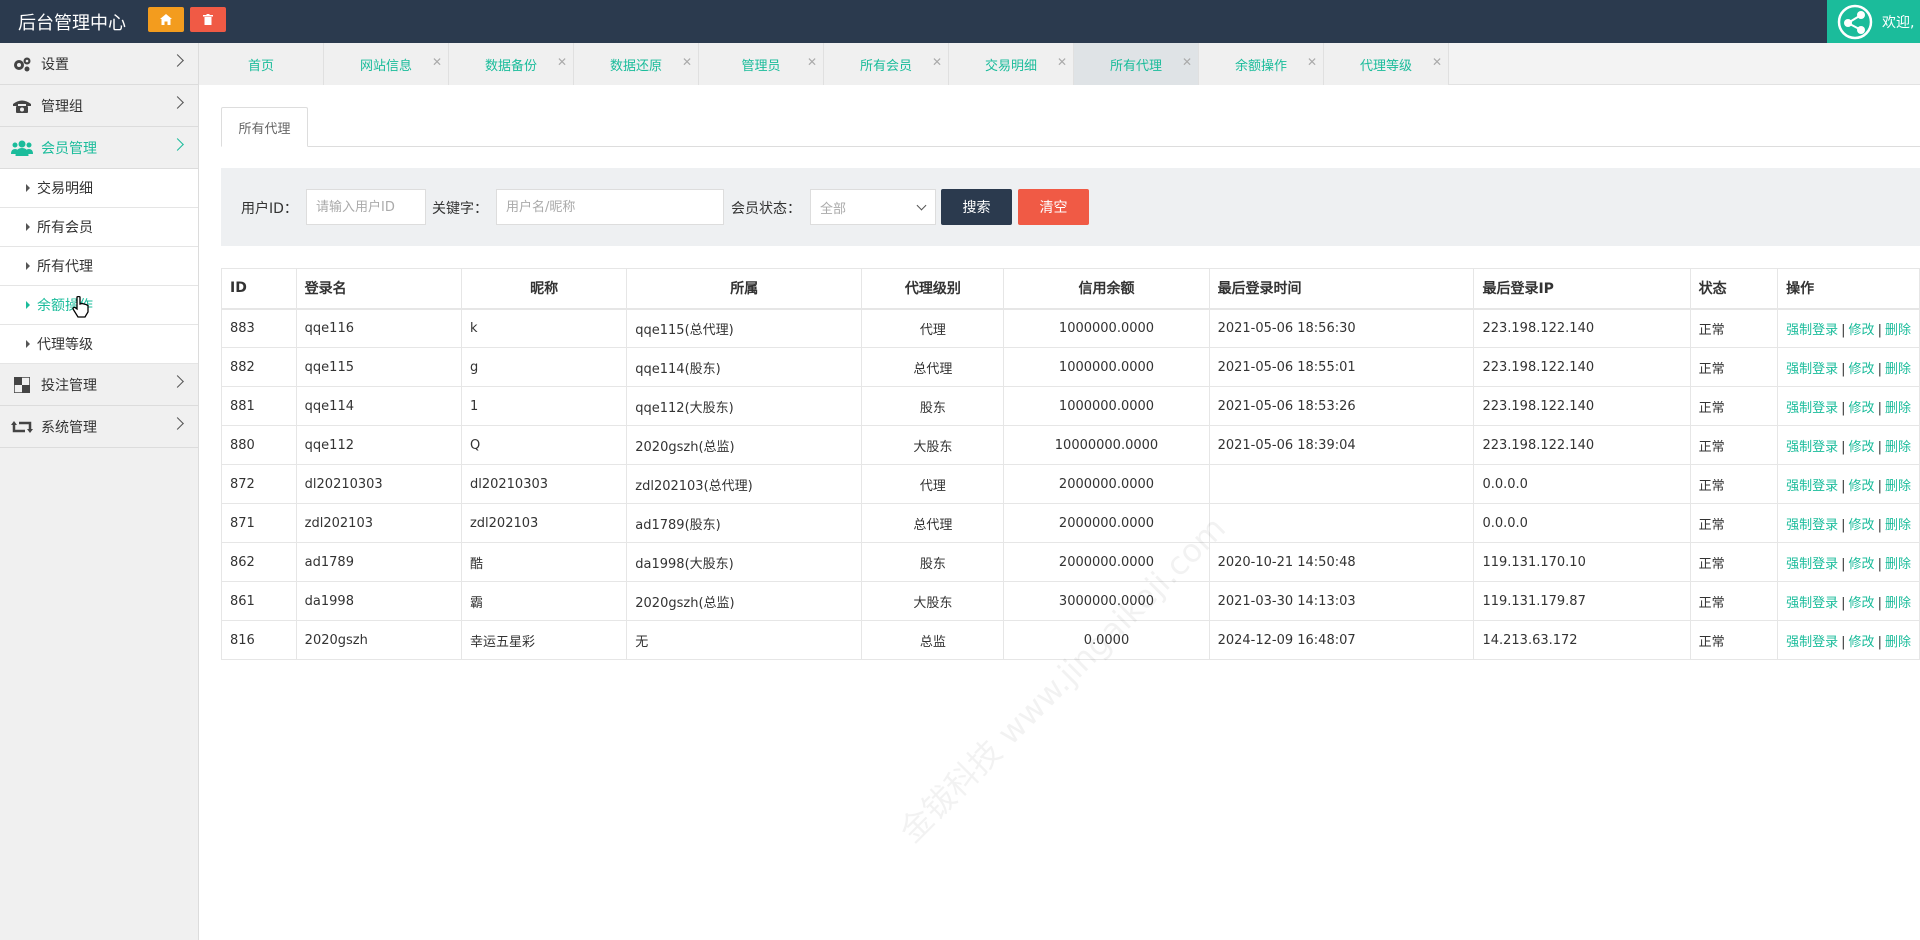 This screenshot has width=1920, height=940. Describe the element at coordinates (99, 64) in the screenshot. I see `sidebar-item-settings: 设置` at that location.